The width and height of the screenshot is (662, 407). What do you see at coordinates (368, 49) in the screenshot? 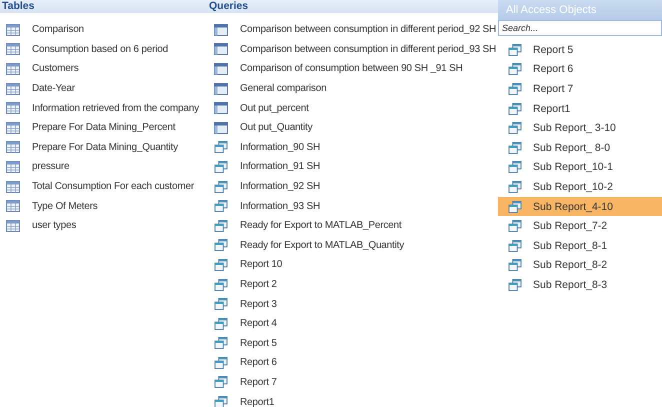
I see `object-name: Comparison between consumption in different period_93 SH` at bounding box center [368, 49].